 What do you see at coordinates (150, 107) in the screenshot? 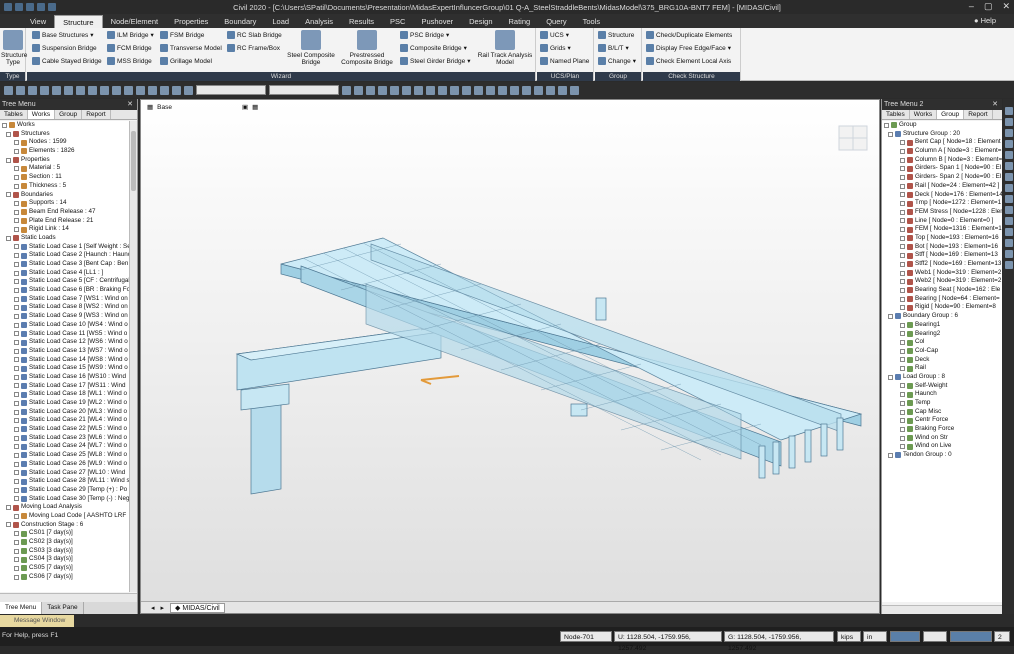
I see `view-icon: ▦` at bounding box center [150, 107].